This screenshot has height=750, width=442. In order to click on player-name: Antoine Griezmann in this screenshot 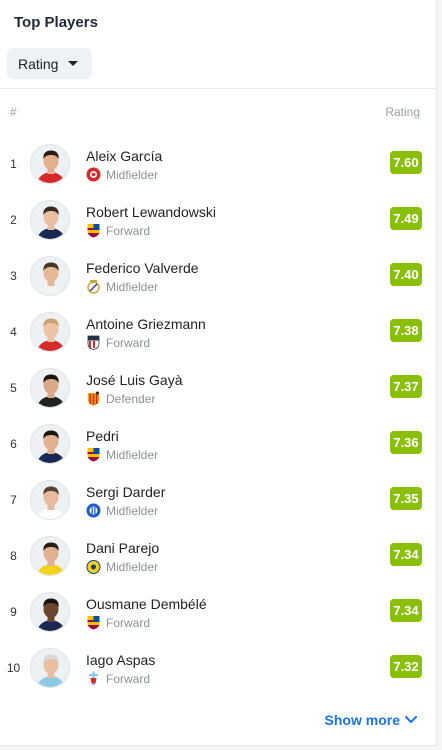, I will do `click(146, 324)`.